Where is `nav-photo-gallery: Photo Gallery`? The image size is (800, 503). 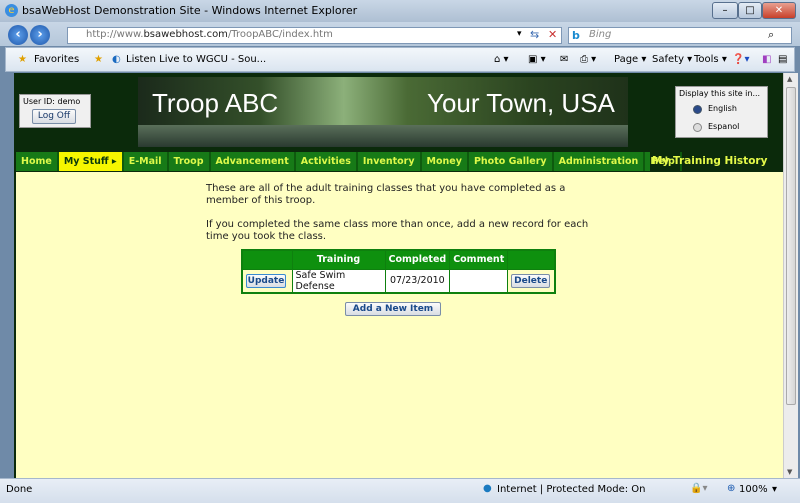
nav-photo-gallery: Photo Gallery is located at coordinates (511, 161).